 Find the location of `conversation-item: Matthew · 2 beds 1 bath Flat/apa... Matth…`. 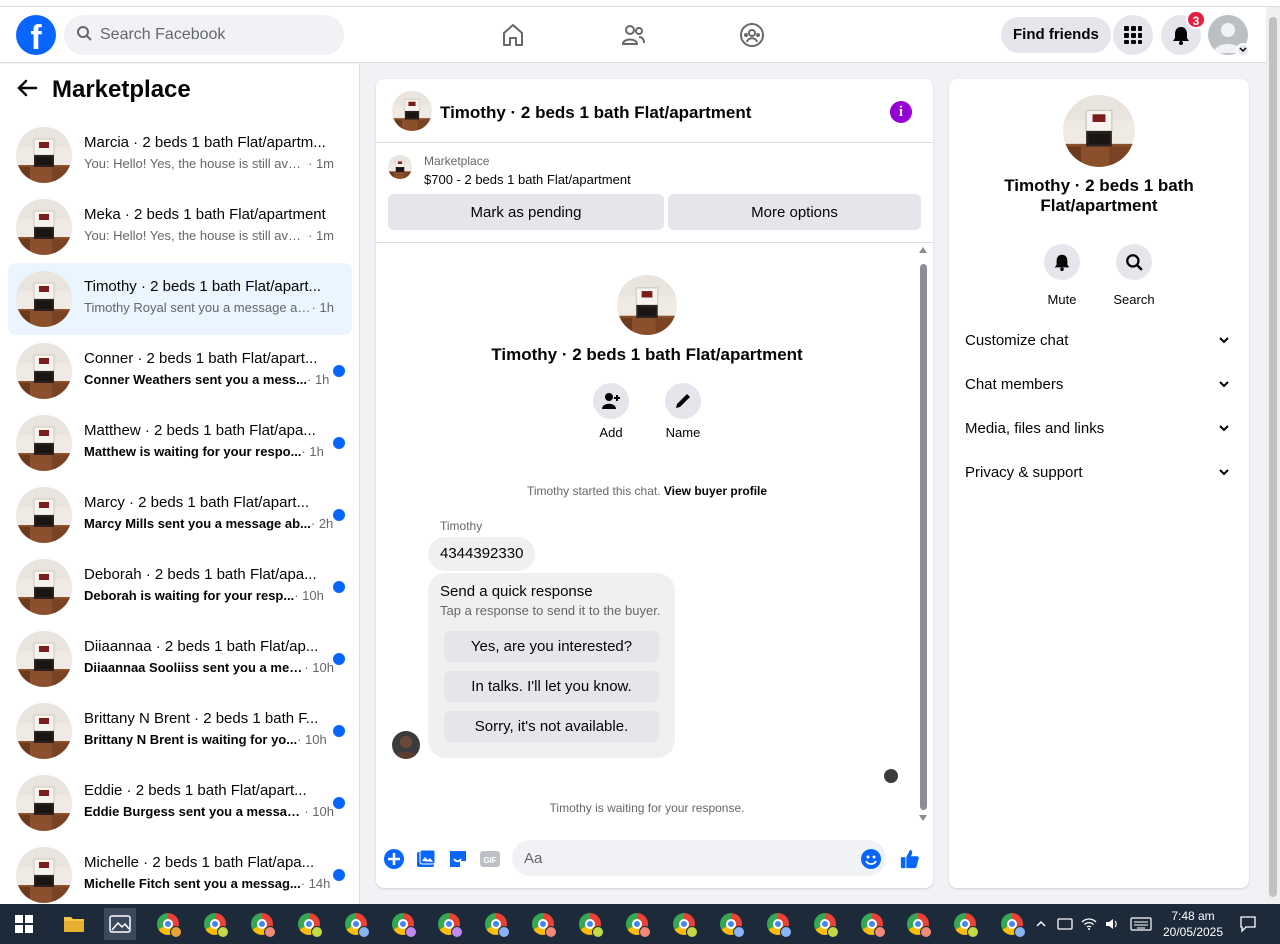

conversation-item: Matthew · 2 beds 1 bath Flat/apa... Matth… is located at coordinates (180, 443).